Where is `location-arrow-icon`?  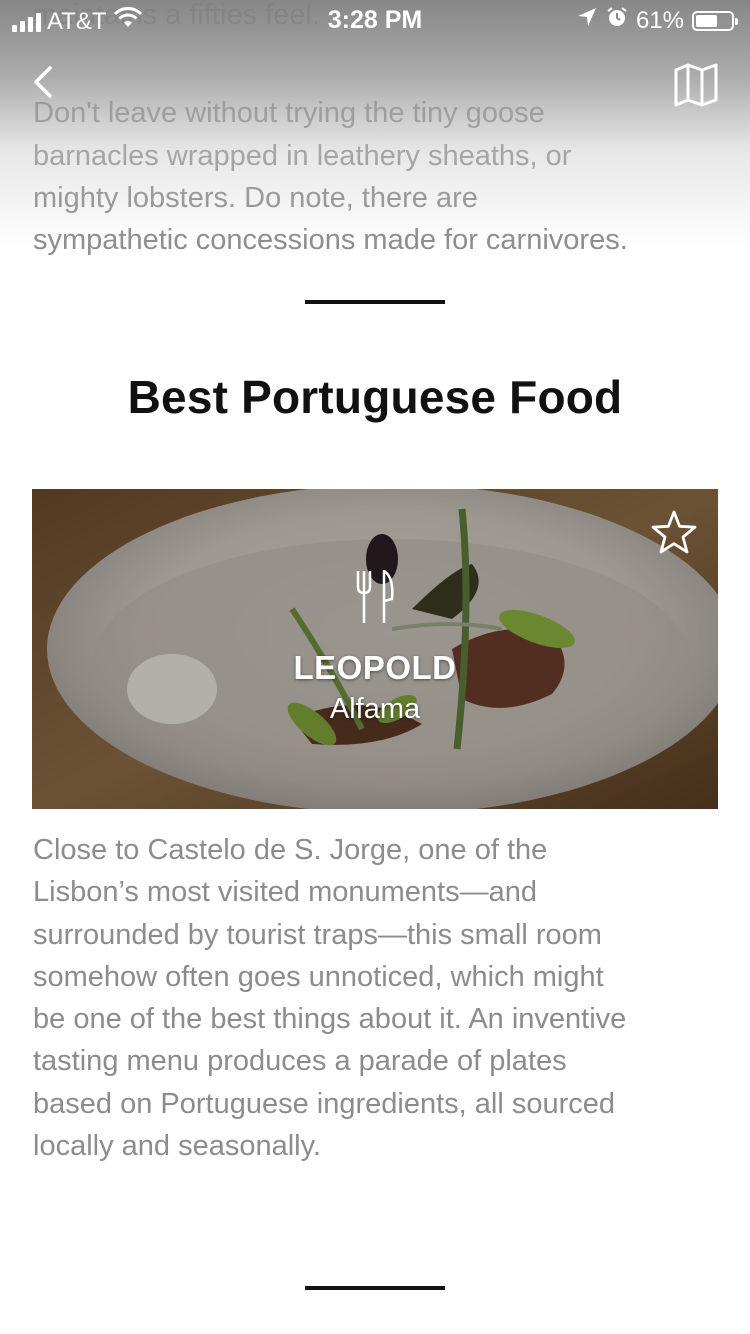 location-arrow-icon is located at coordinates (587, 20).